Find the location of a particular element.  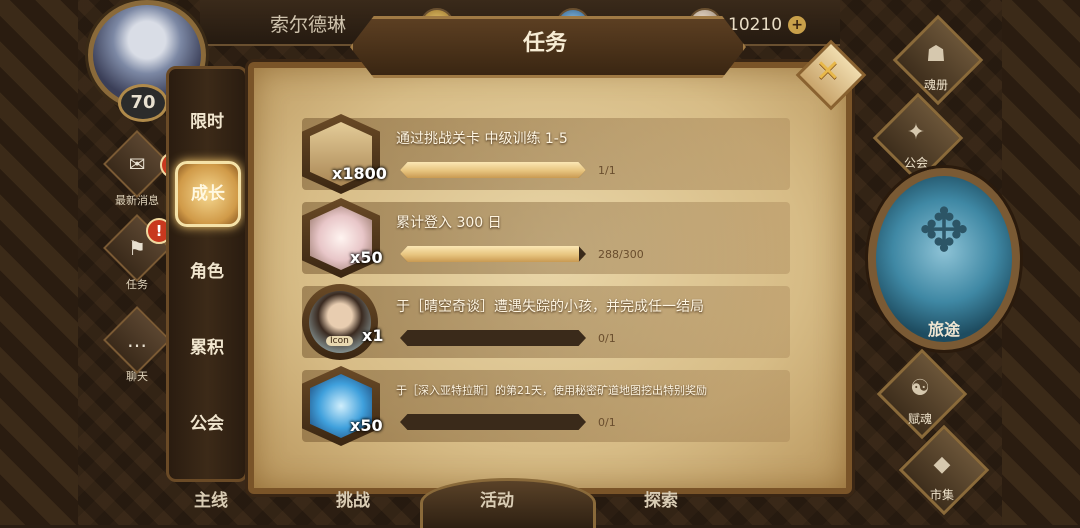

bottom-nav: 主线 挑战 活动 探索 is located at coordinates (500, 503).